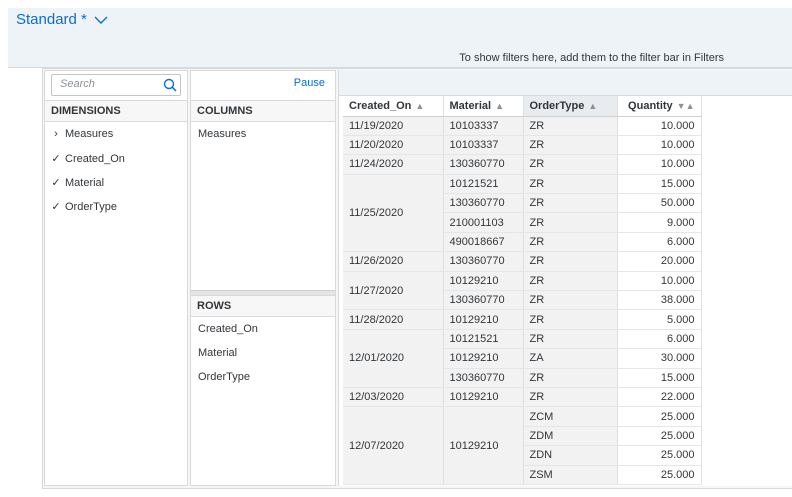 This screenshot has height=497, width=792. I want to click on cell-material: 210001103, so click(483, 222).